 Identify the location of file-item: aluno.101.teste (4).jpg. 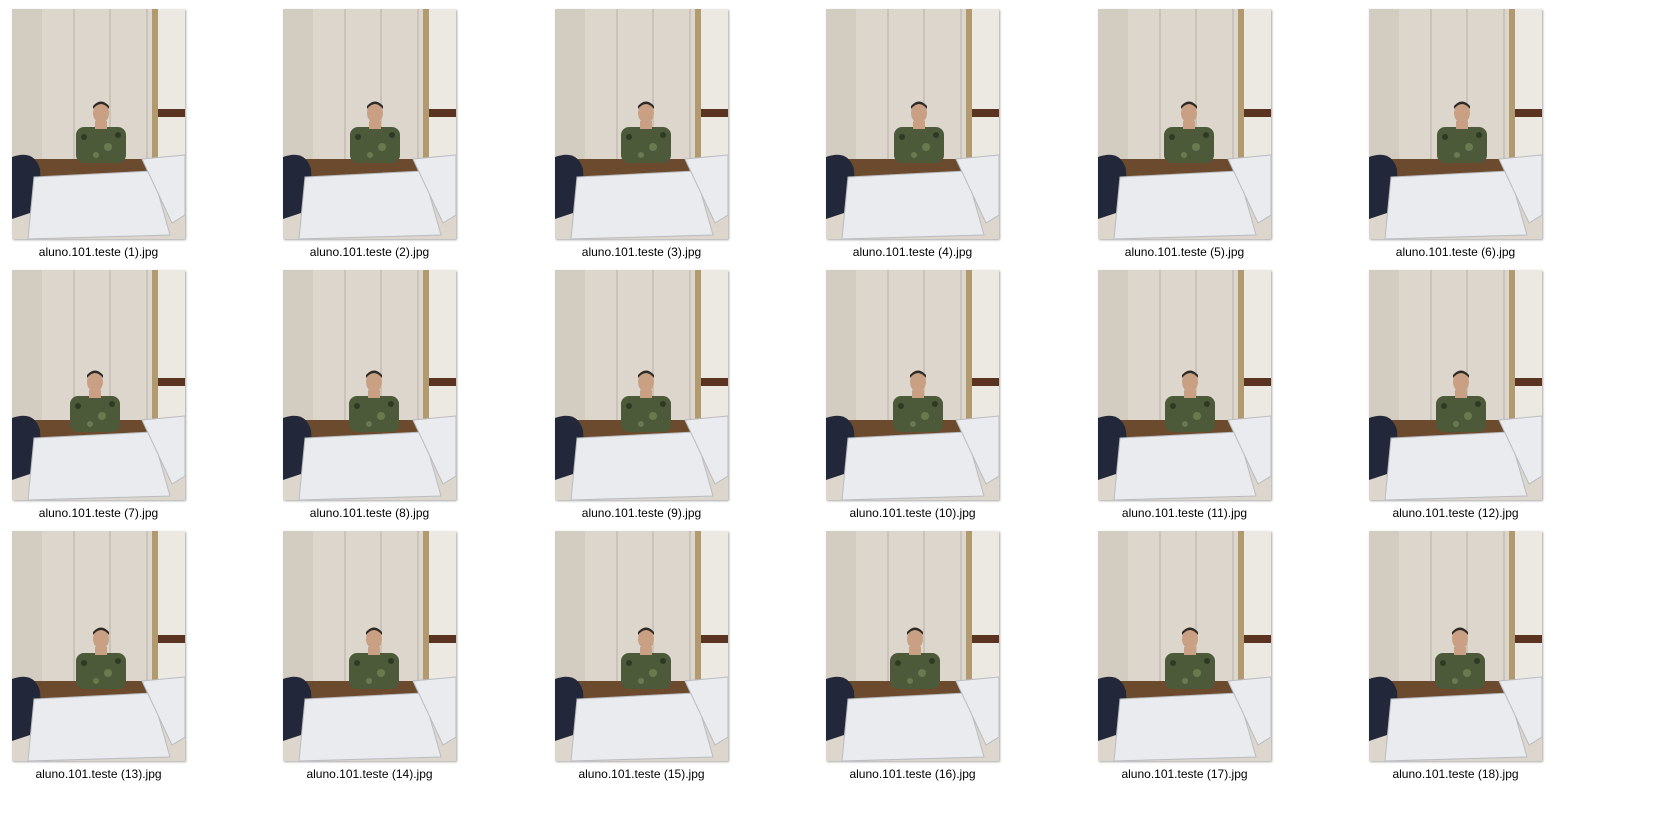
(949, 130).